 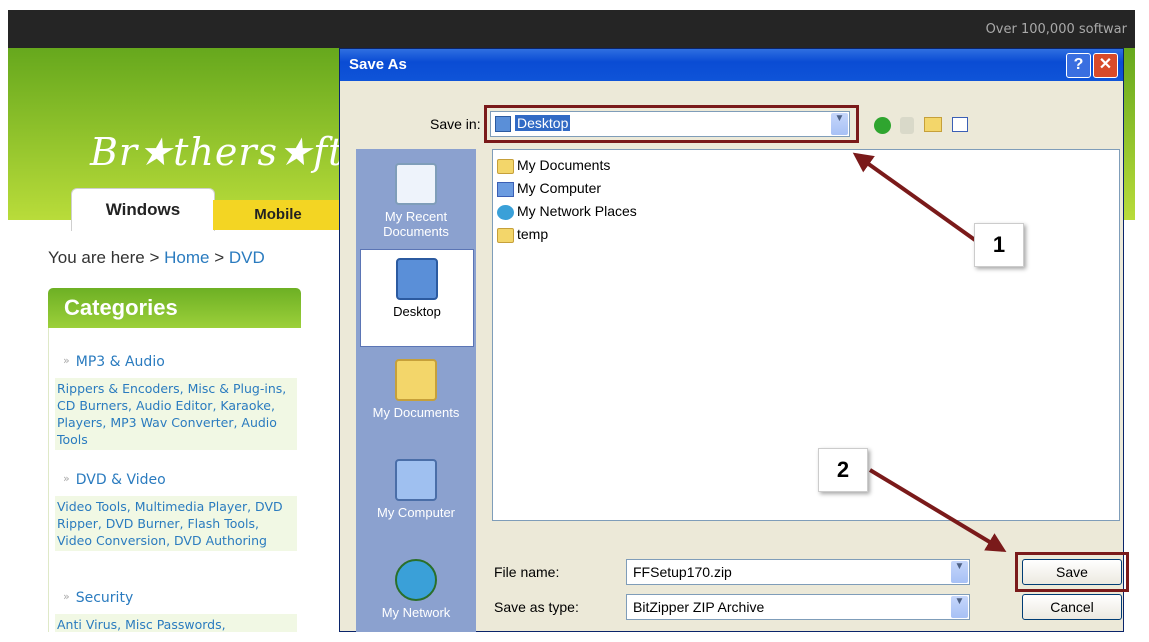 I want to click on arrow-to-save-button, so click(x=937, y=510).